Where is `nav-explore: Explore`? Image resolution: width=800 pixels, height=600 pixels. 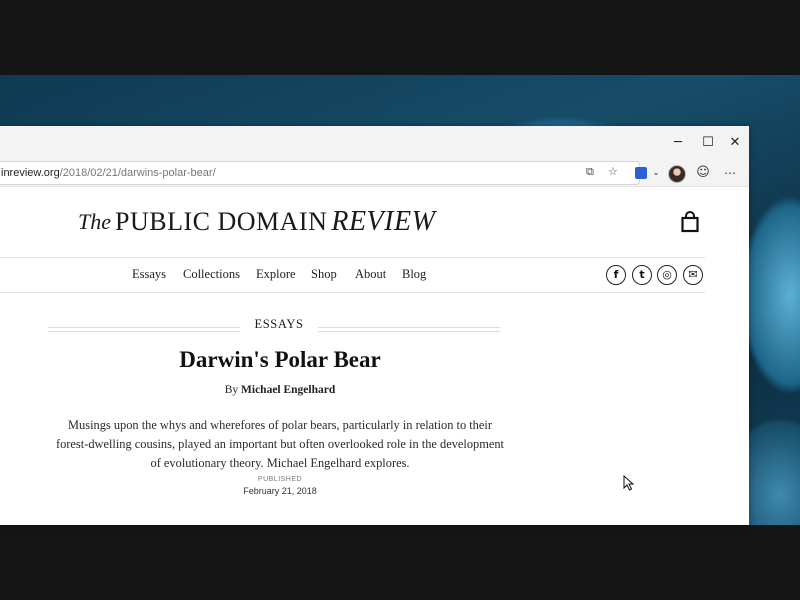 nav-explore: Explore is located at coordinates (276, 274).